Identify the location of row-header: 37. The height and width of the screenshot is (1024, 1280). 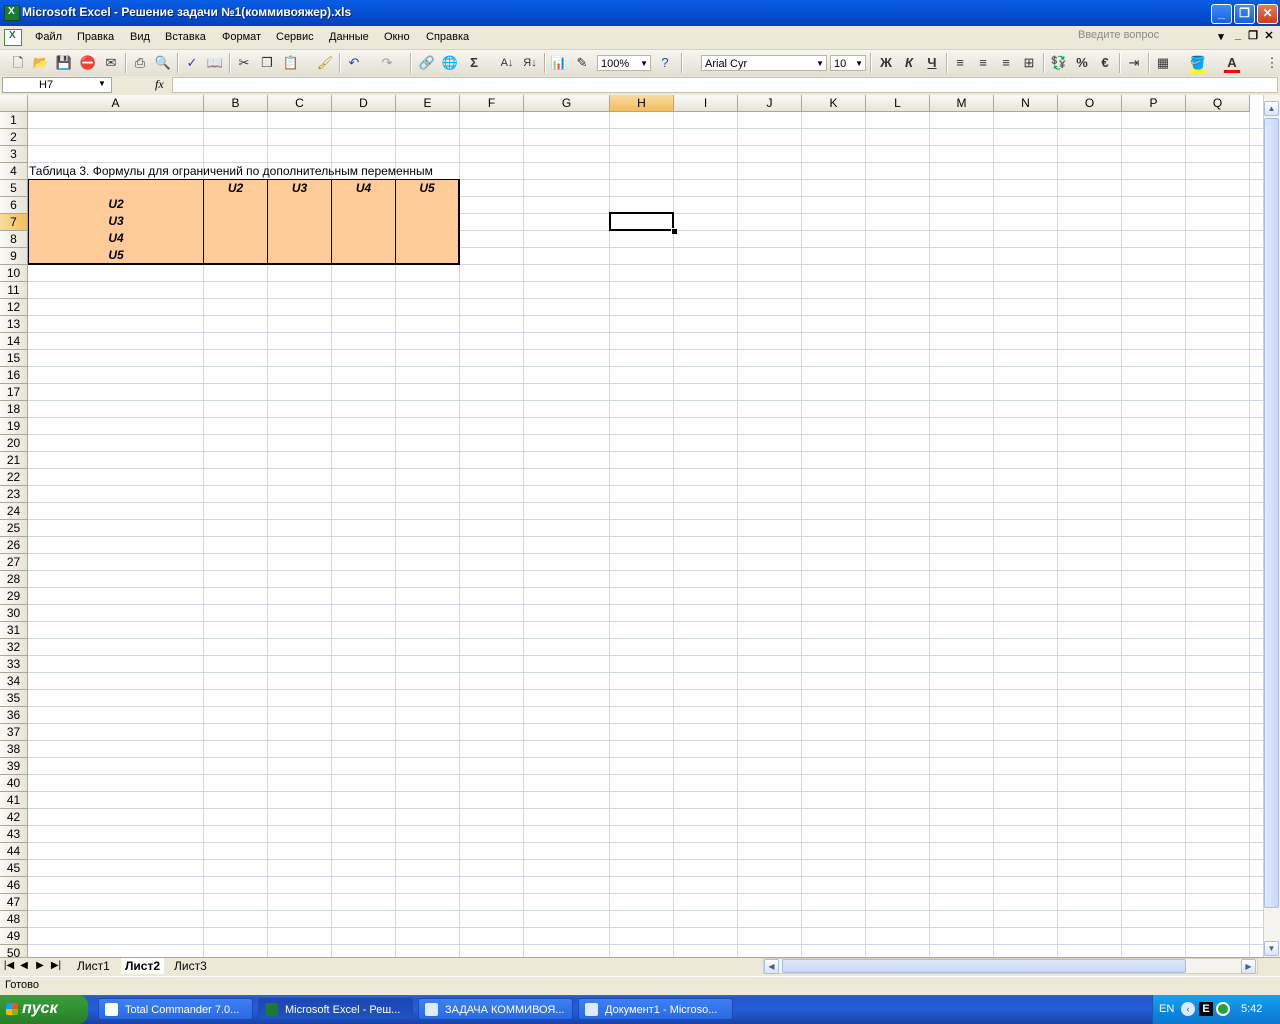
(14, 732).